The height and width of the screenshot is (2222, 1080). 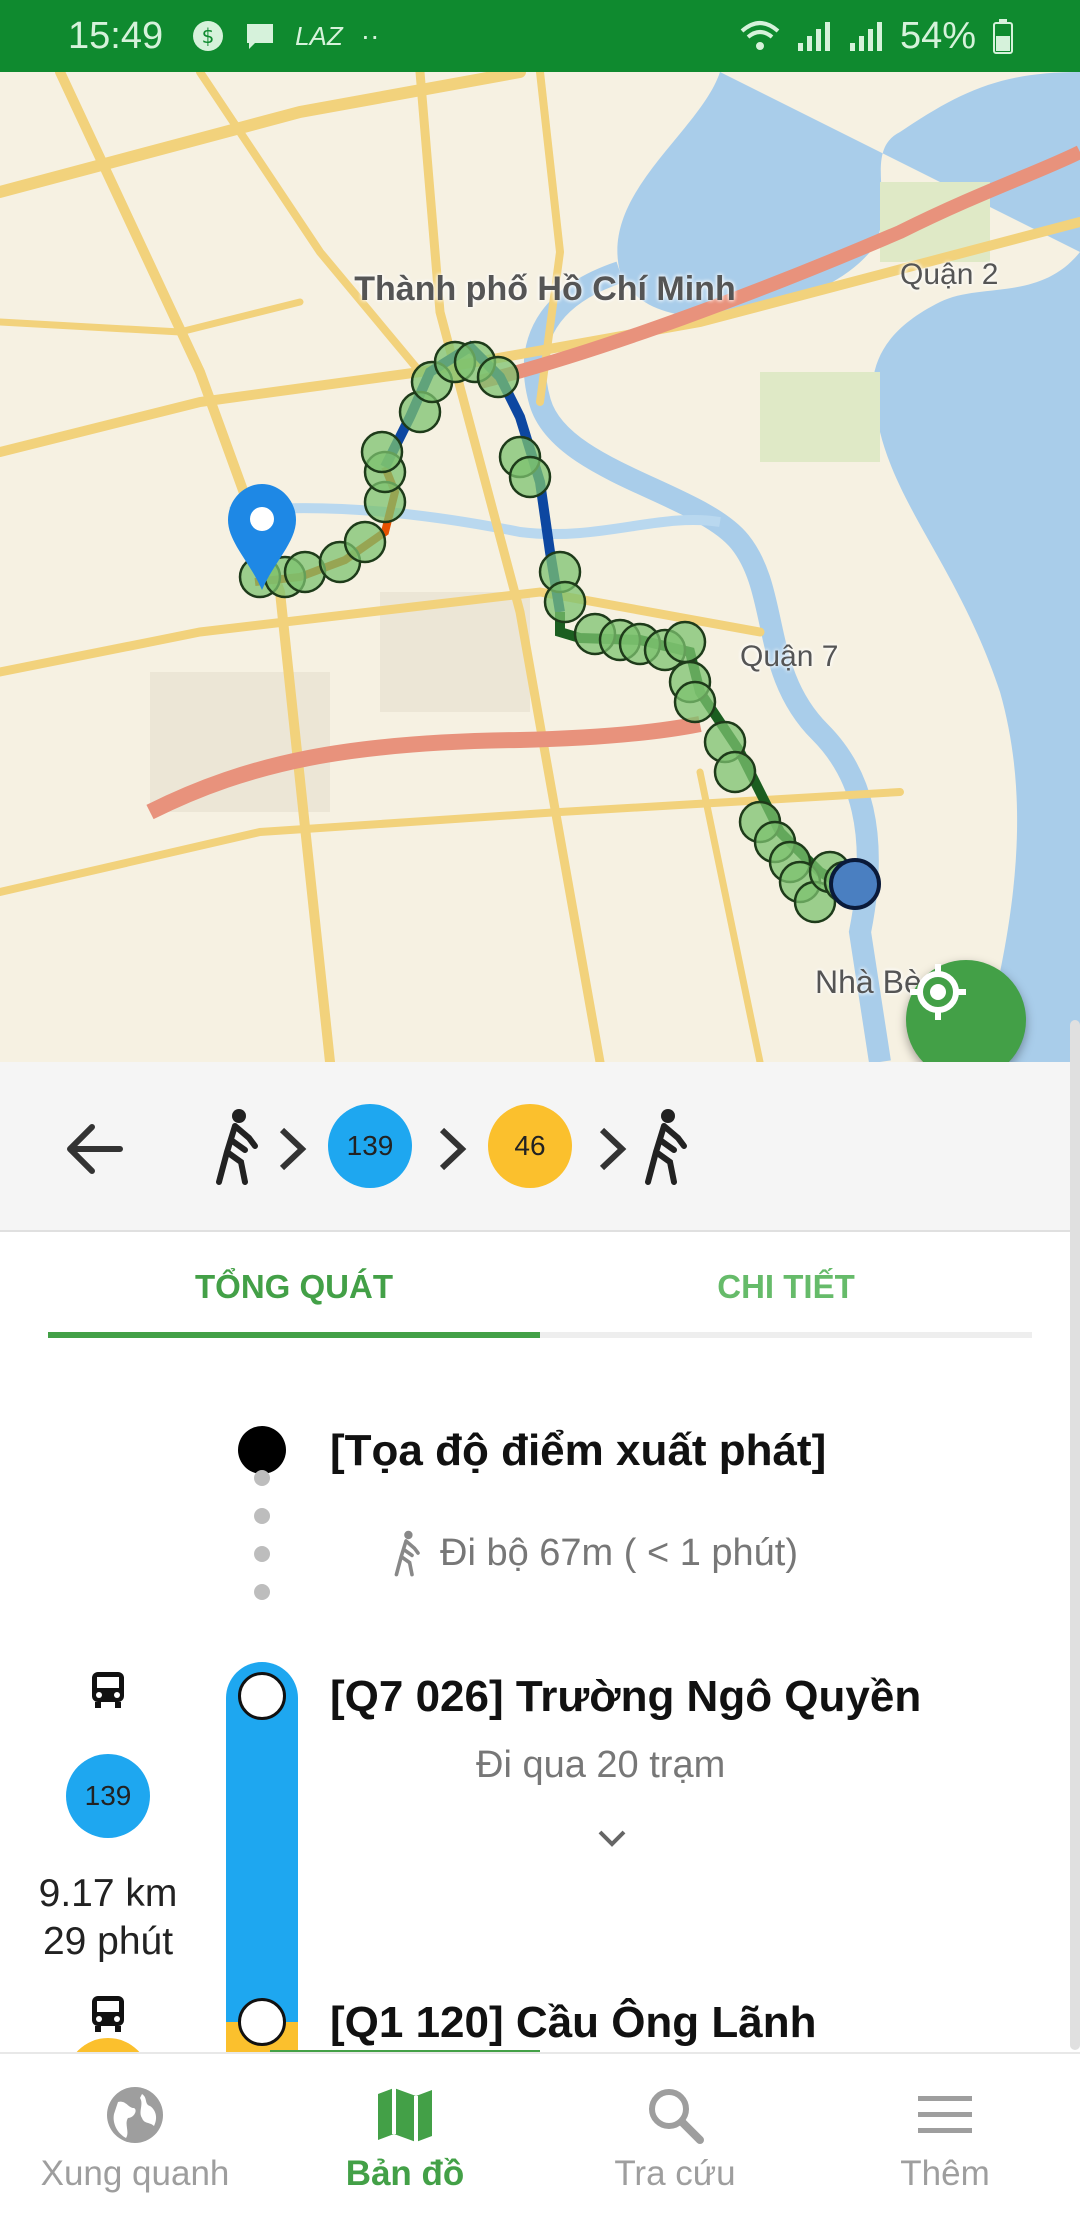 What do you see at coordinates (789, 656) in the screenshot?
I see `map-label-district7: Quận 7` at bounding box center [789, 656].